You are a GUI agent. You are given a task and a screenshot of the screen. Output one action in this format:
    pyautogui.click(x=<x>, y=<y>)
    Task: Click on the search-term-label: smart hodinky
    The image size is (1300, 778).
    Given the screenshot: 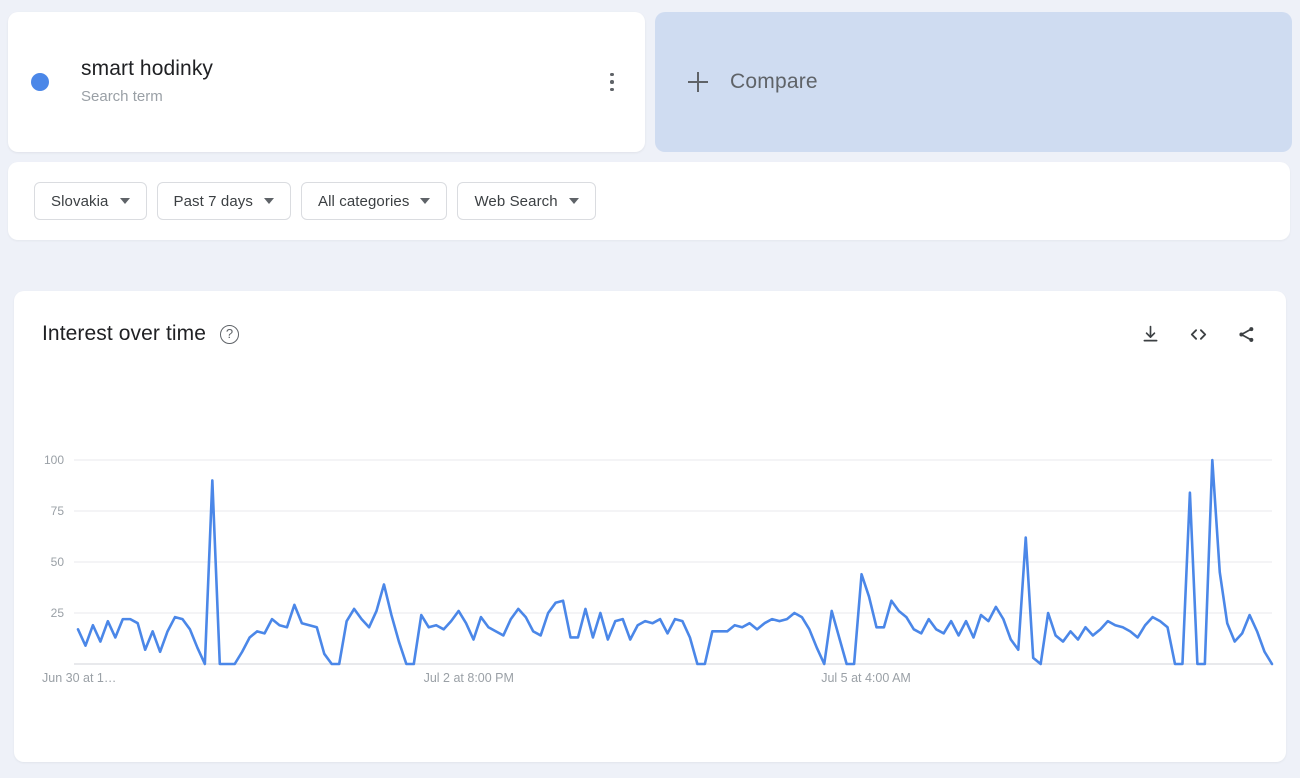 What is the action you would take?
    pyautogui.click(x=147, y=68)
    